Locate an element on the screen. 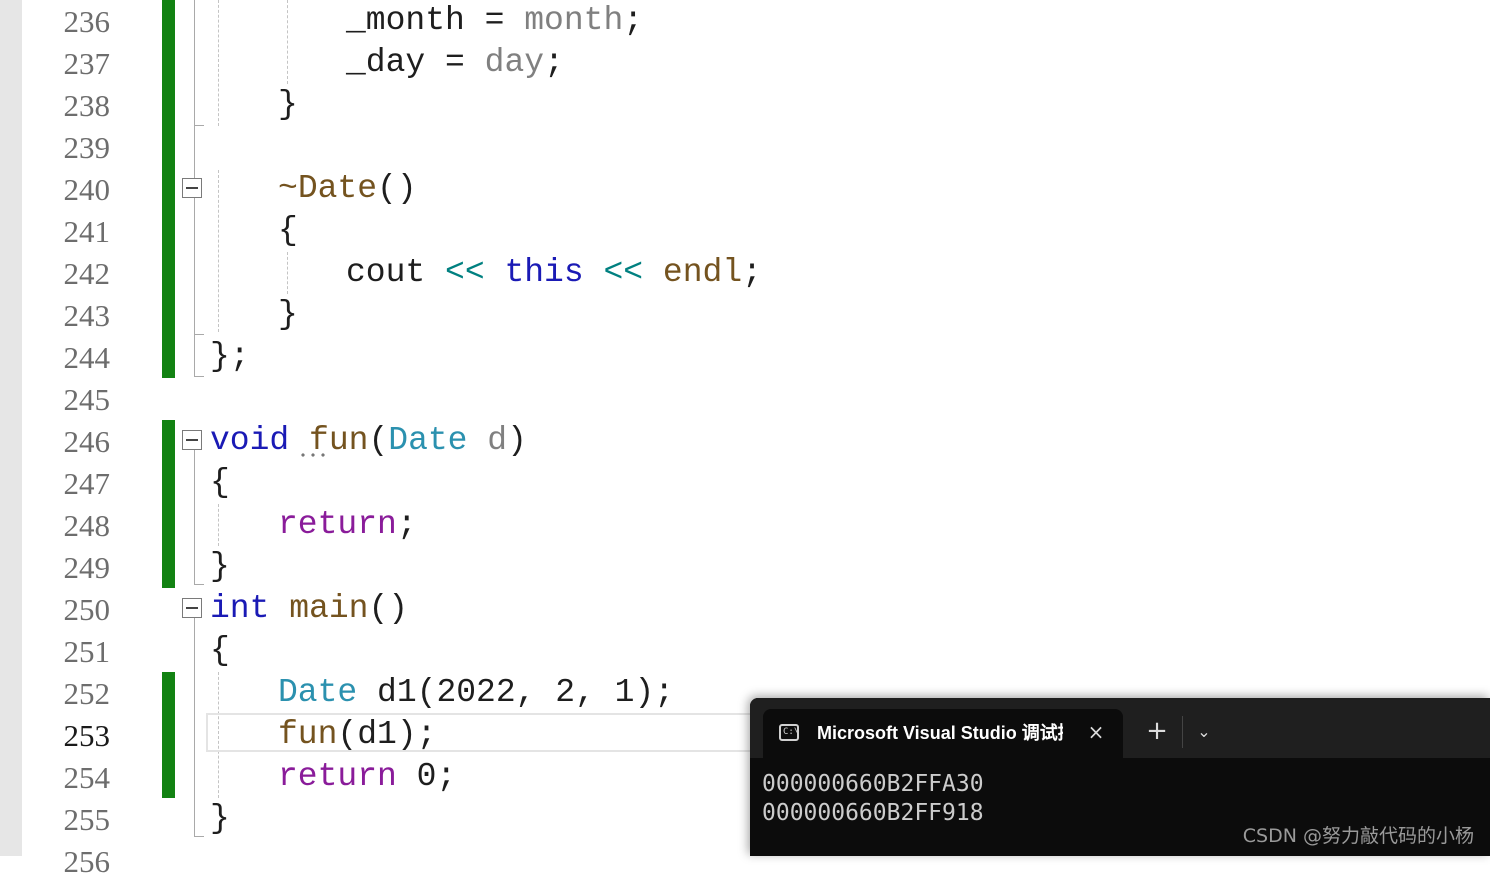 This screenshot has width=1490, height=883. code-line-254: return 0; is located at coordinates (367, 777).